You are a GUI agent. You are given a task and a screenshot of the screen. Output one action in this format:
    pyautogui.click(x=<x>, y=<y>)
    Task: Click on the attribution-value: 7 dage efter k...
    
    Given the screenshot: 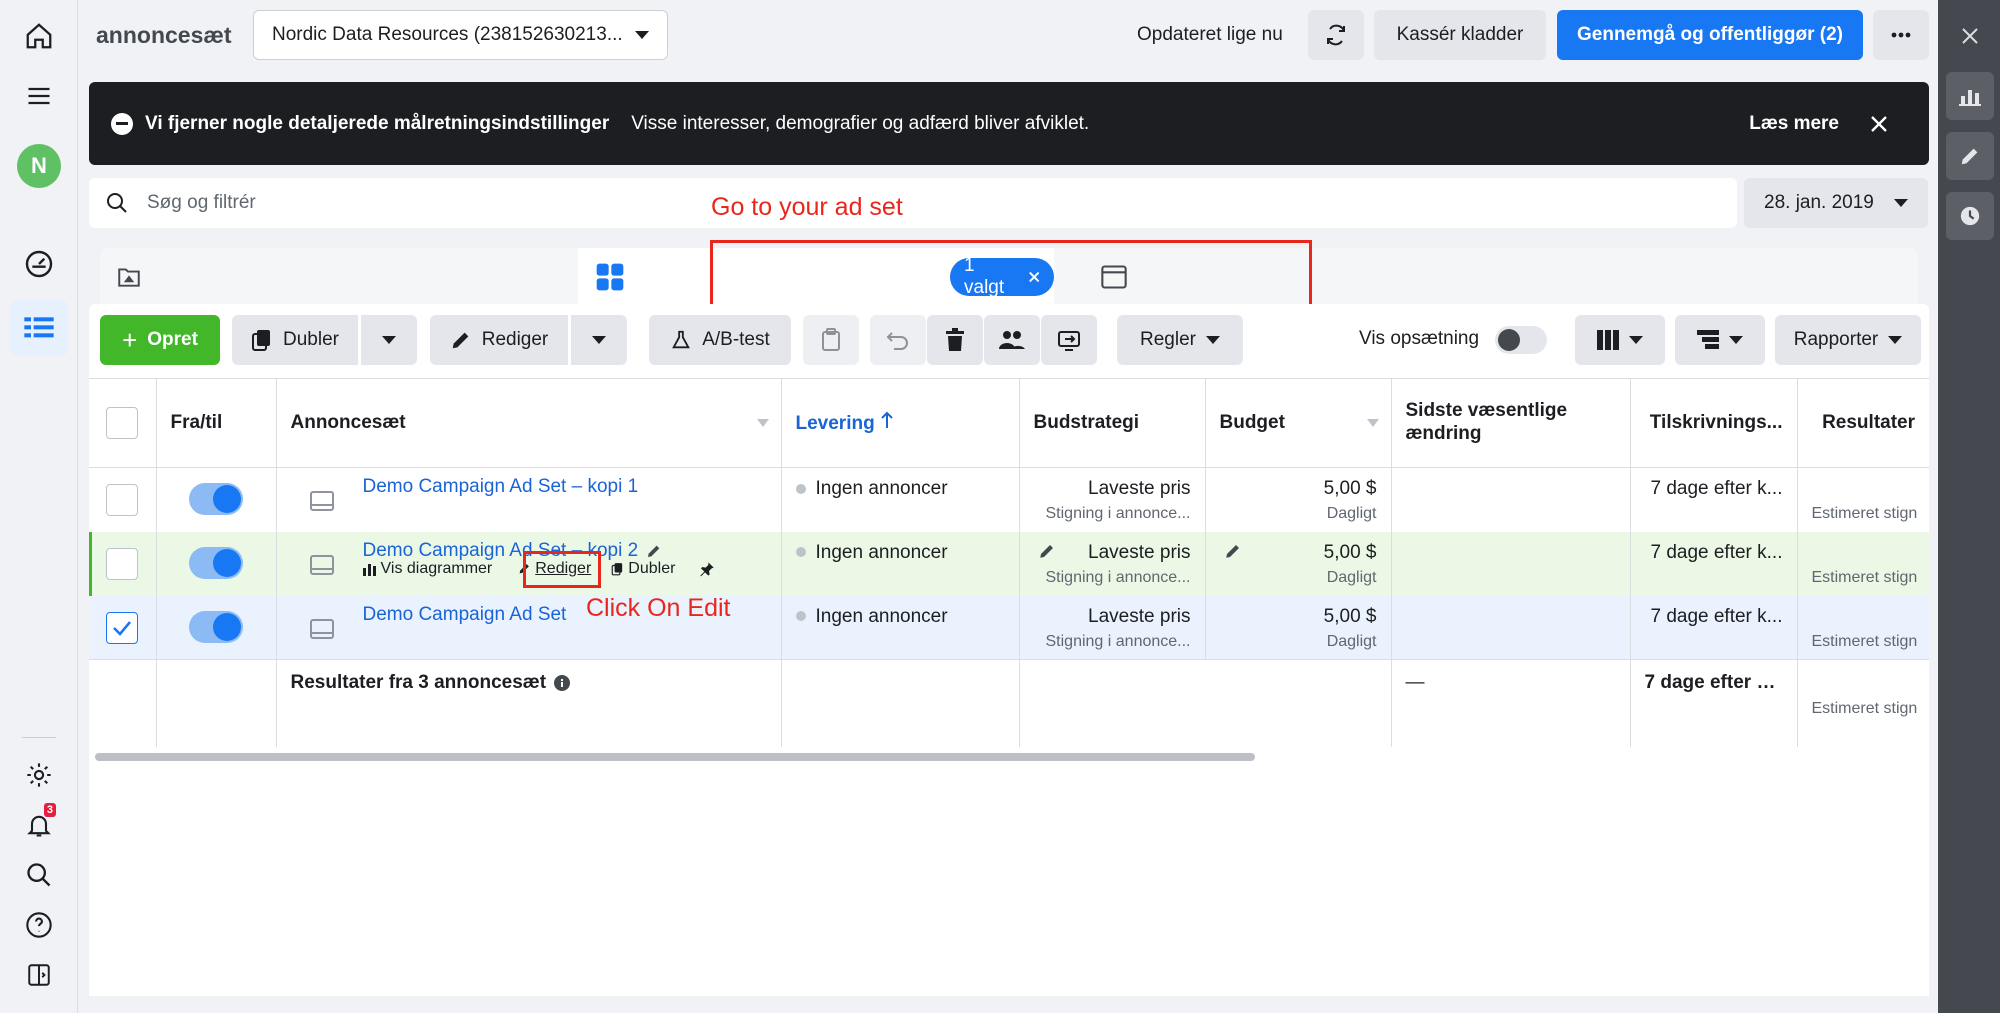 What is the action you would take?
    pyautogui.click(x=1716, y=488)
    